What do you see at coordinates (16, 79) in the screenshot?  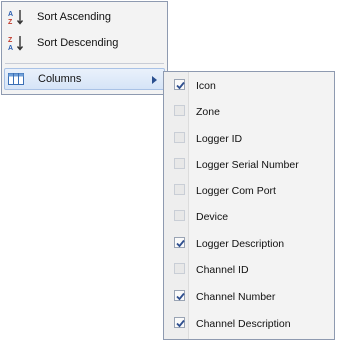 I see `columns-icon` at bounding box center [16, 79].